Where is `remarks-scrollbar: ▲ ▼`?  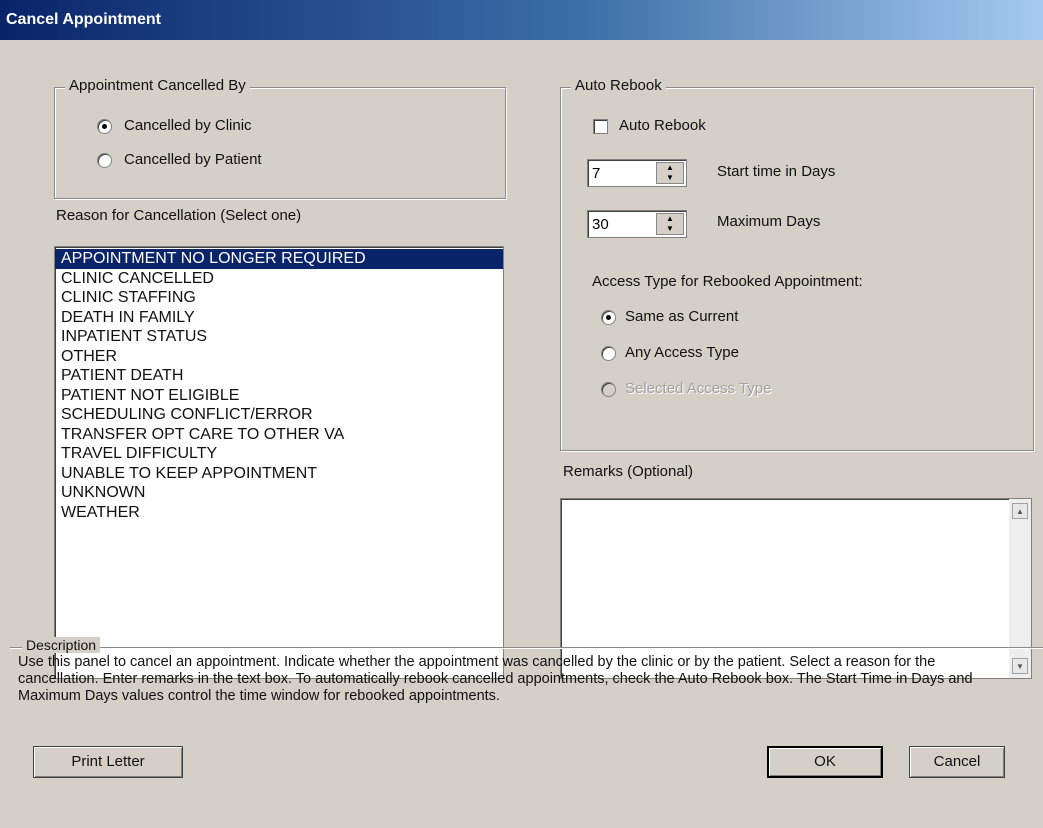 remarks-scrollbar: ▲ ▼ is located at coordinates (1020, 588).